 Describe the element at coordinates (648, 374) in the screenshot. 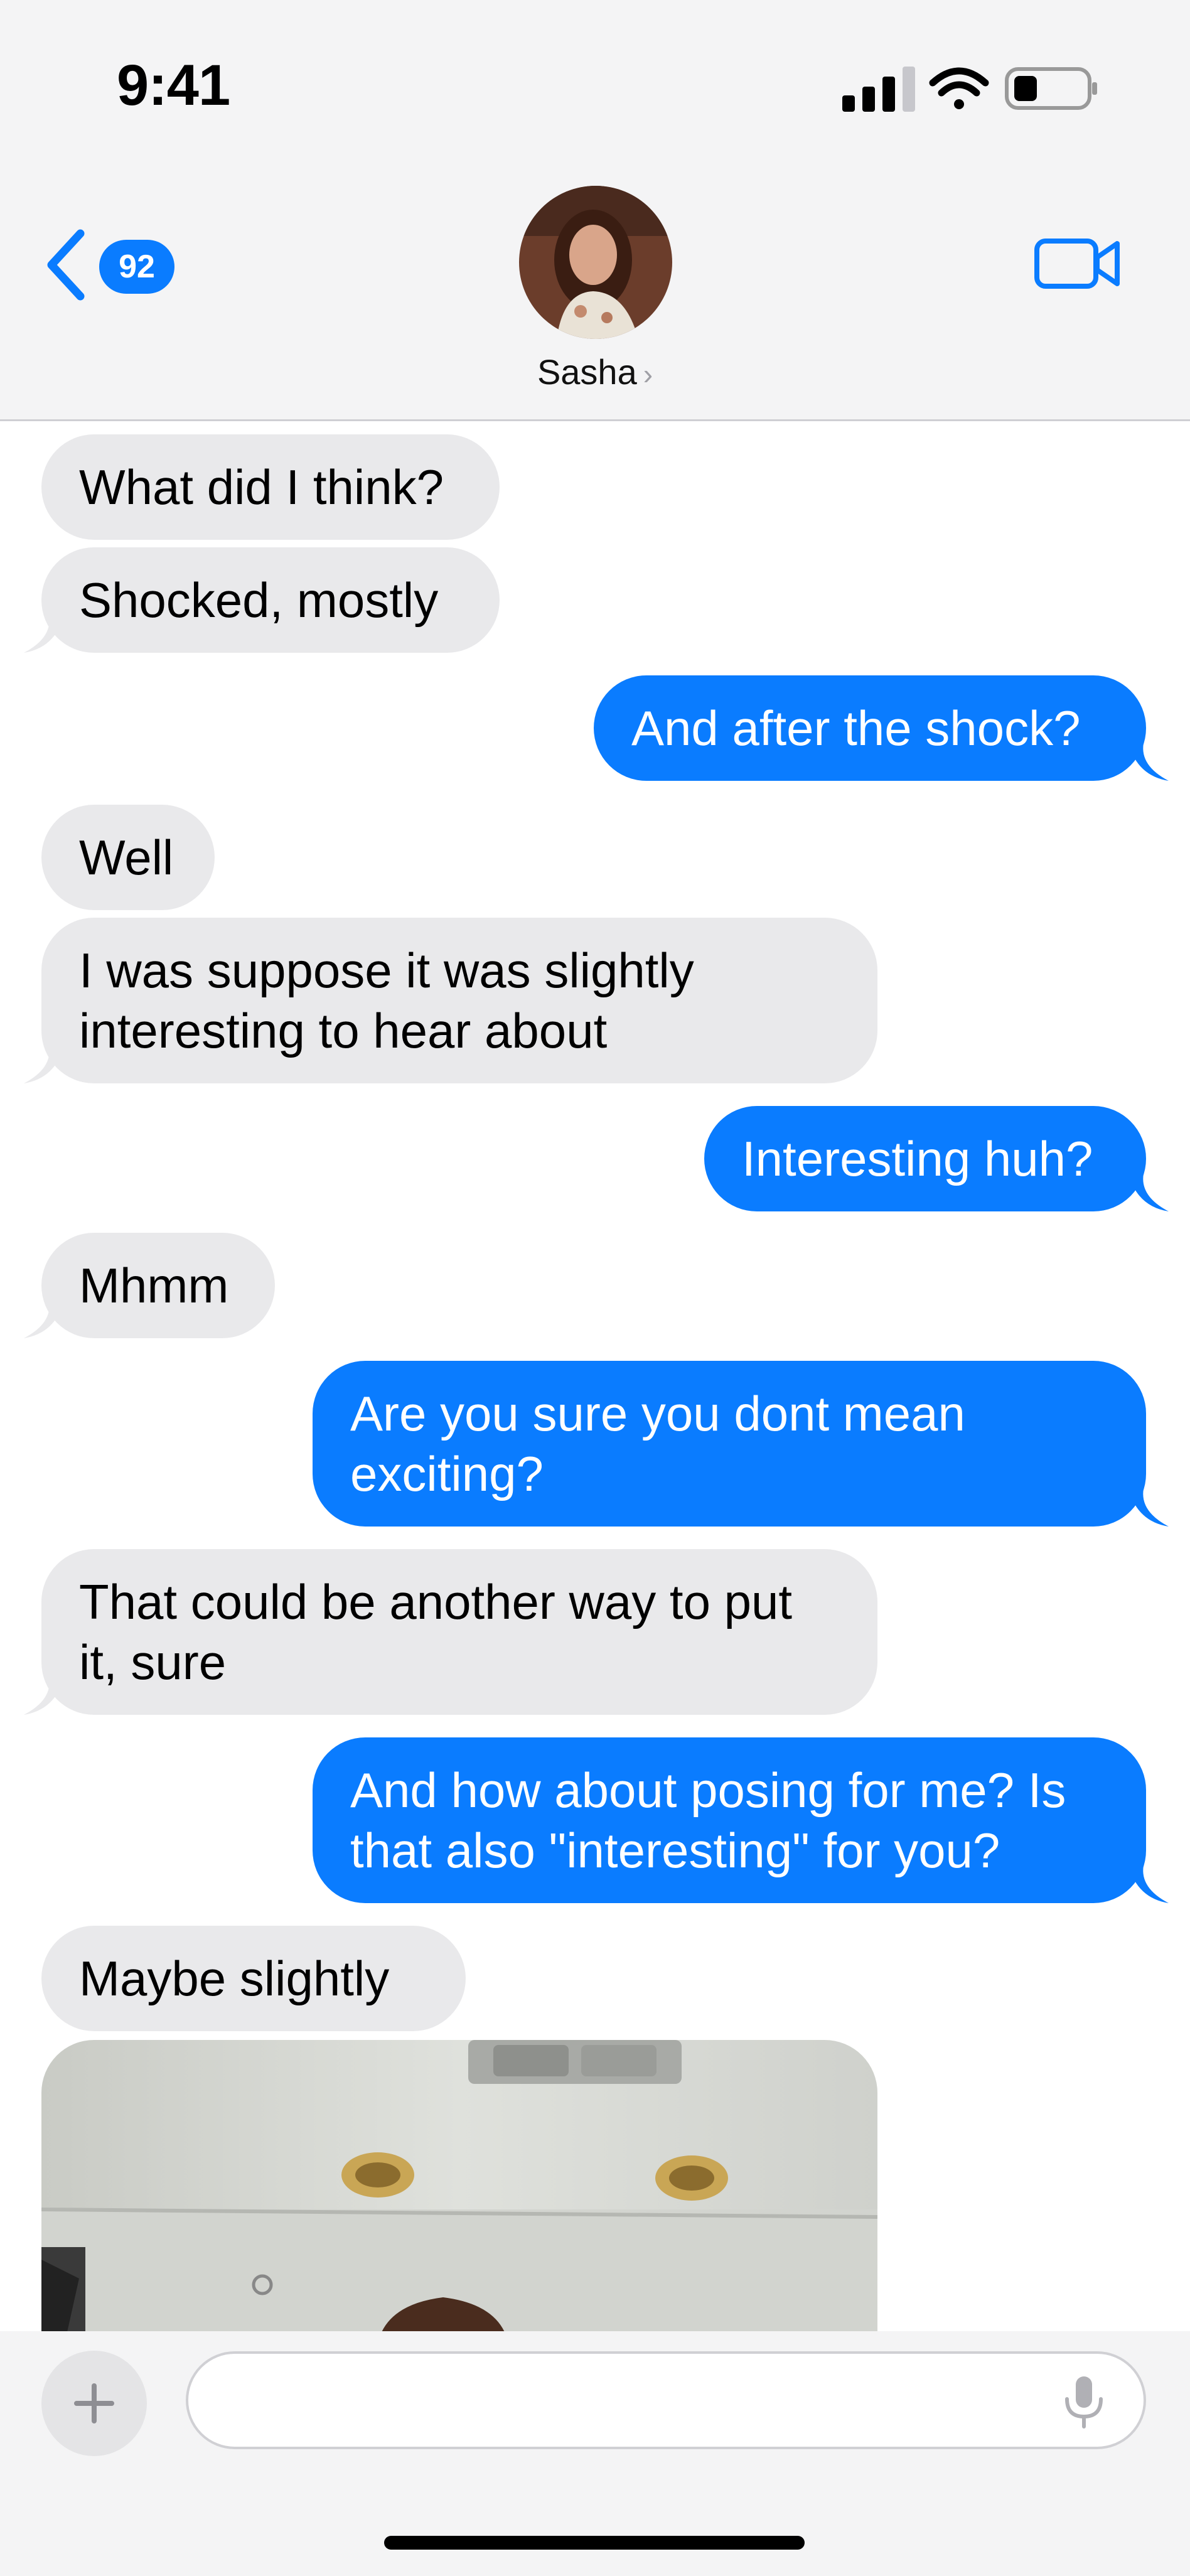

I see `chevron-right-icon: ›` at that location.